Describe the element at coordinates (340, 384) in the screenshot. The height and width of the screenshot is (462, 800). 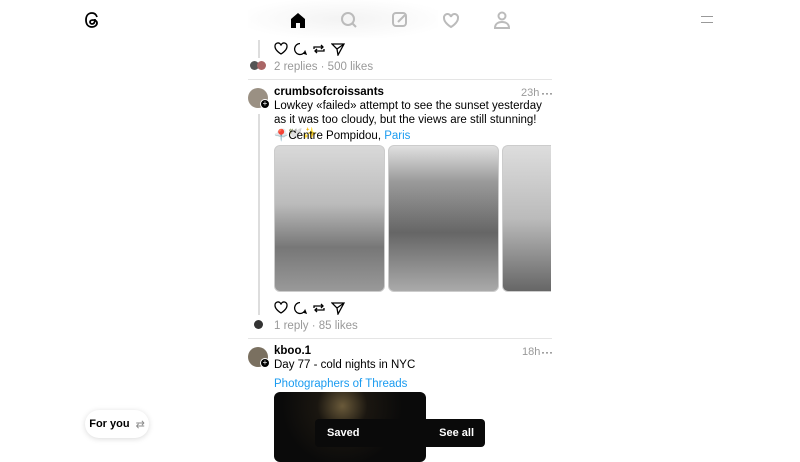
I see `tag-link: Photographers of Threads` at that location.